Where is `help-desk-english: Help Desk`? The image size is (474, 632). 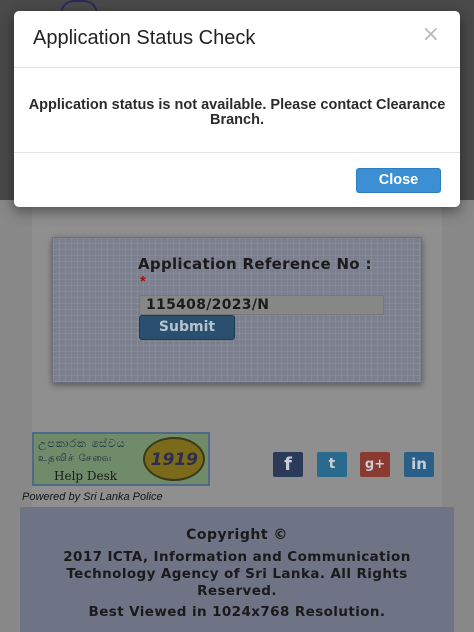 help-desk-english: Help Desk is located at coordinates (86, 476).